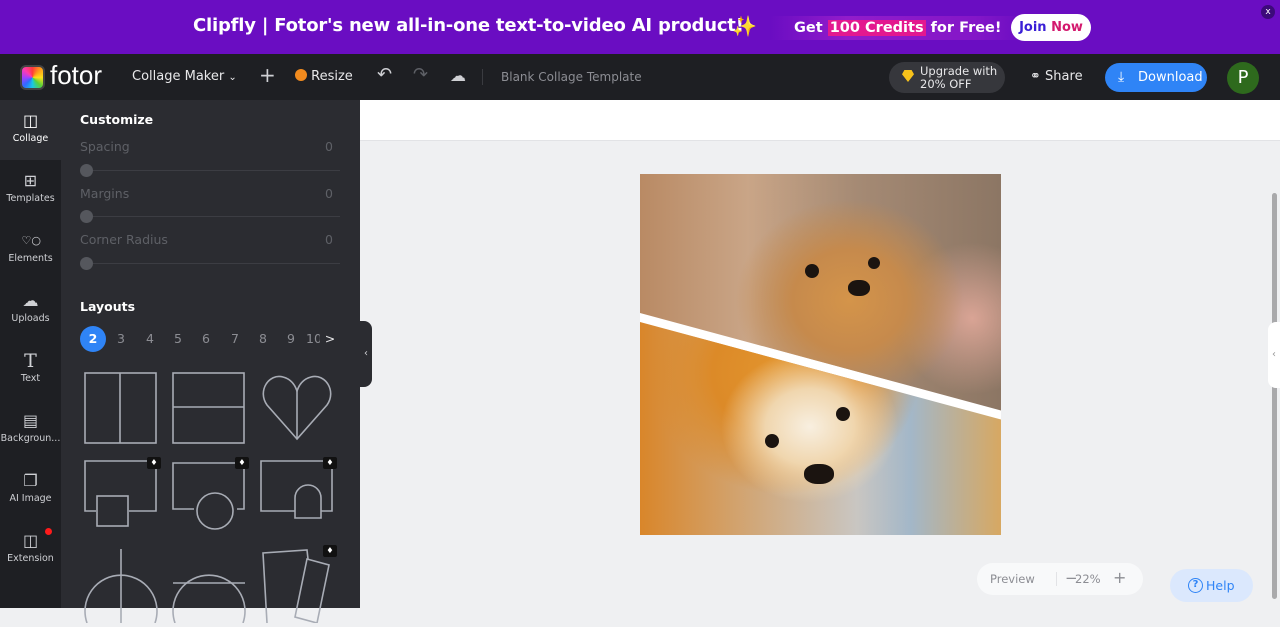 This screenshot has width=1280, height=627. I want to click on corner-radius-label: Corner Radius, so click(124, 239).